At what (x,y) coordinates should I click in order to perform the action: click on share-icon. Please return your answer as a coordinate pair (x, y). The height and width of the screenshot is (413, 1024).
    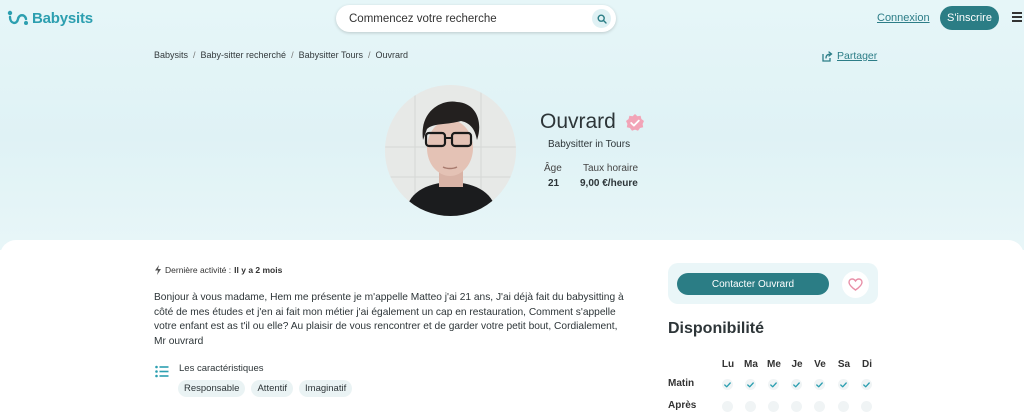
    Looking at the image, I should click on (827, 56).